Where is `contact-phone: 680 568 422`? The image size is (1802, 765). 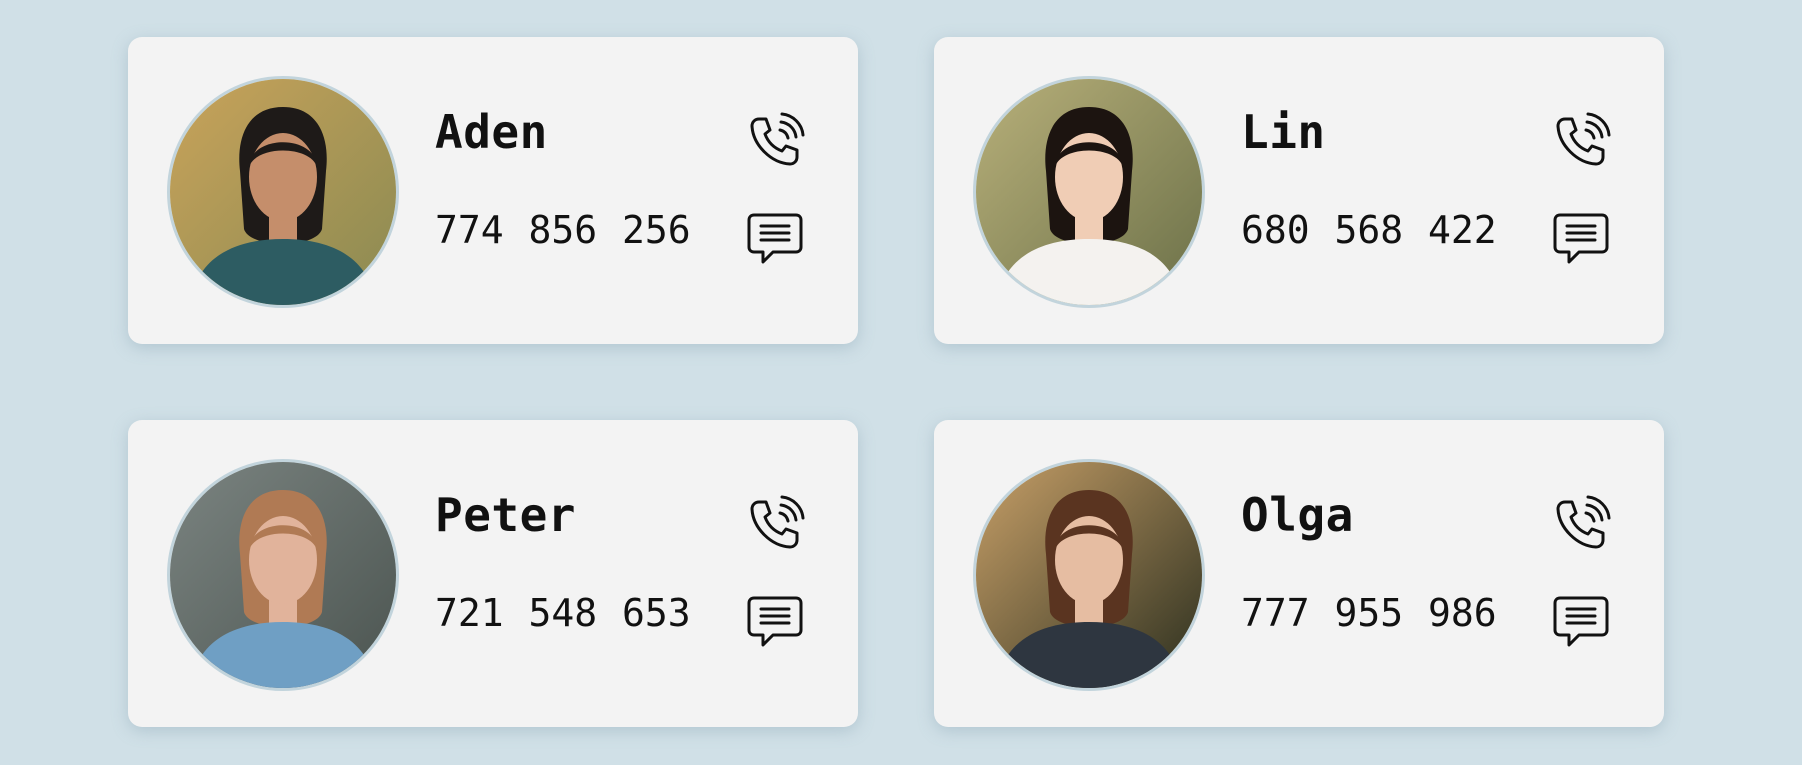 contact-phone: 680 568 422 is located at coordinates (1369, 230).